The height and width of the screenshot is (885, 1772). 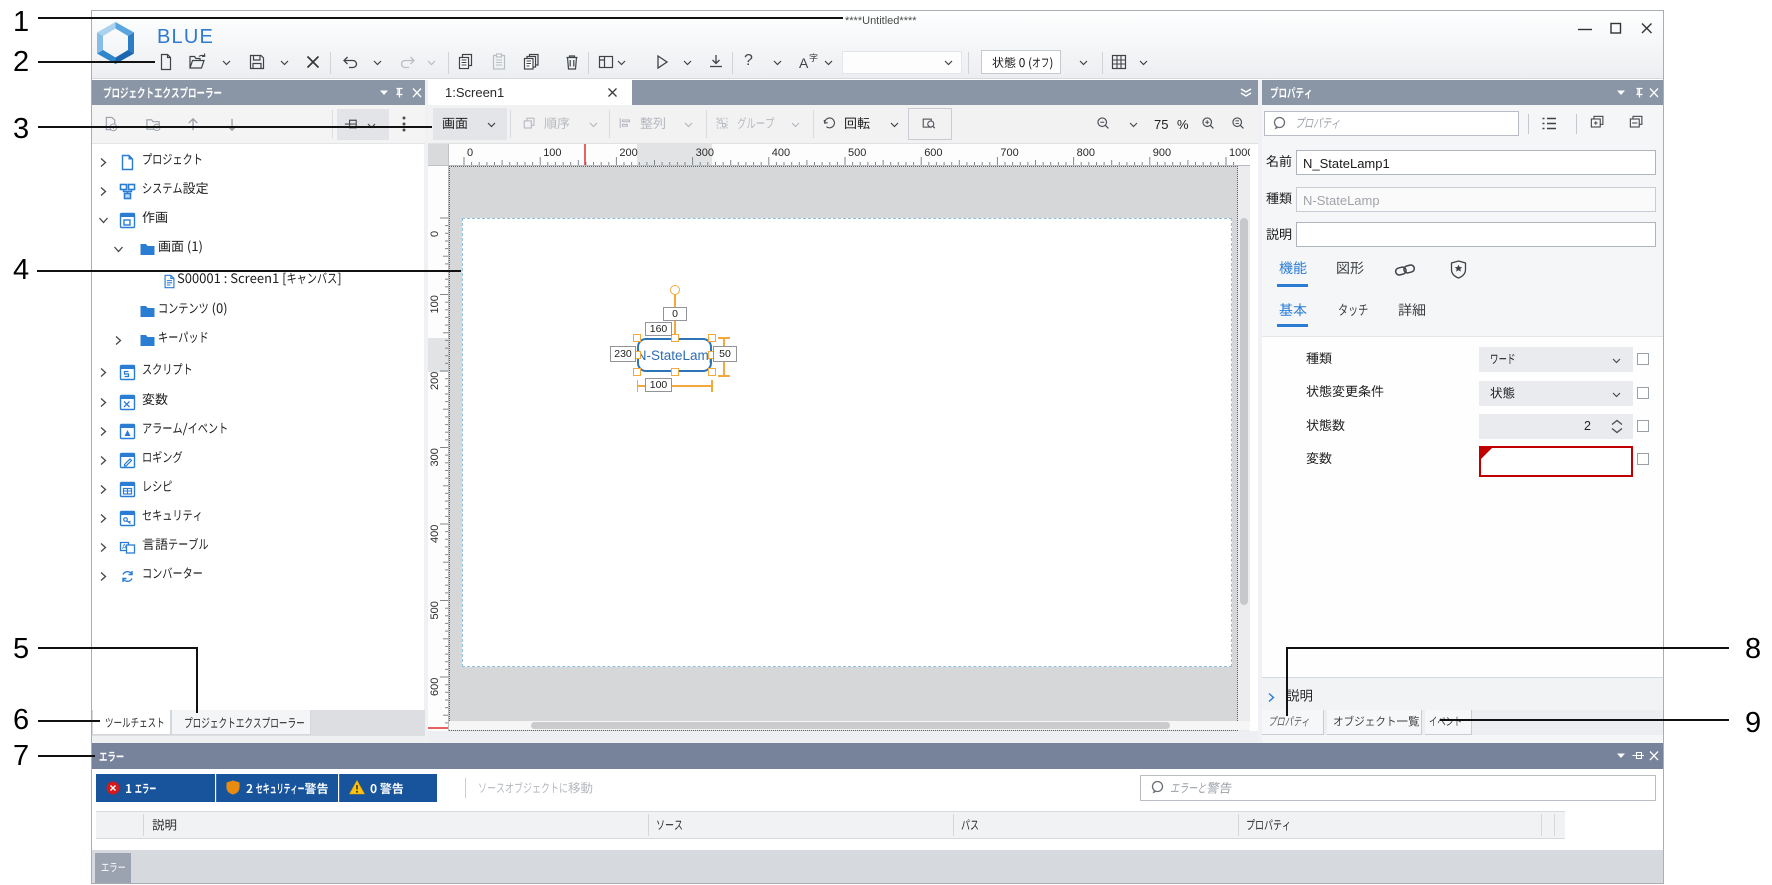 What do you see at coordinates (1009, 153) in the screenshot?
I see `svg-text: 700` at bounding box center [1009, 153].